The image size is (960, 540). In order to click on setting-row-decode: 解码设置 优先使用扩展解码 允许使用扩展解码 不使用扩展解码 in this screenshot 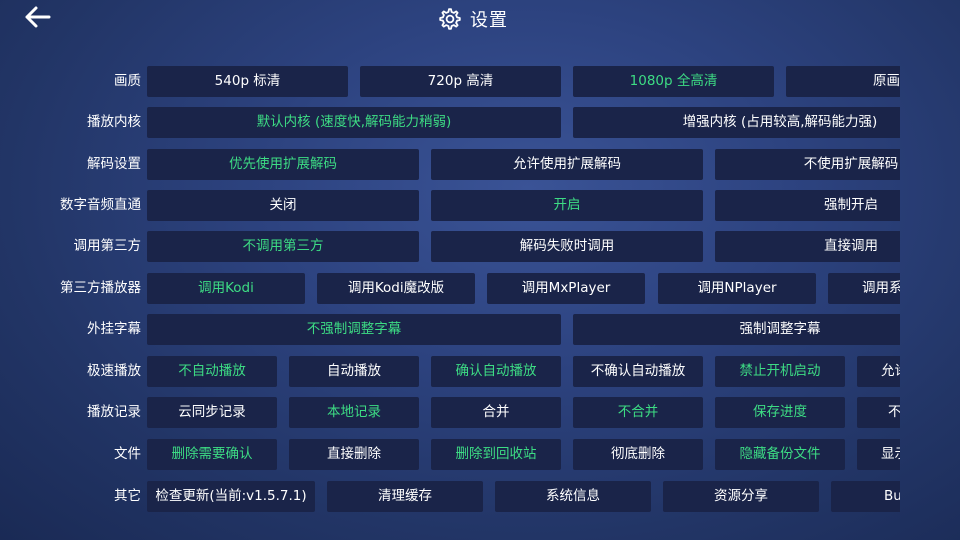, I will do `click(450, 164)`.